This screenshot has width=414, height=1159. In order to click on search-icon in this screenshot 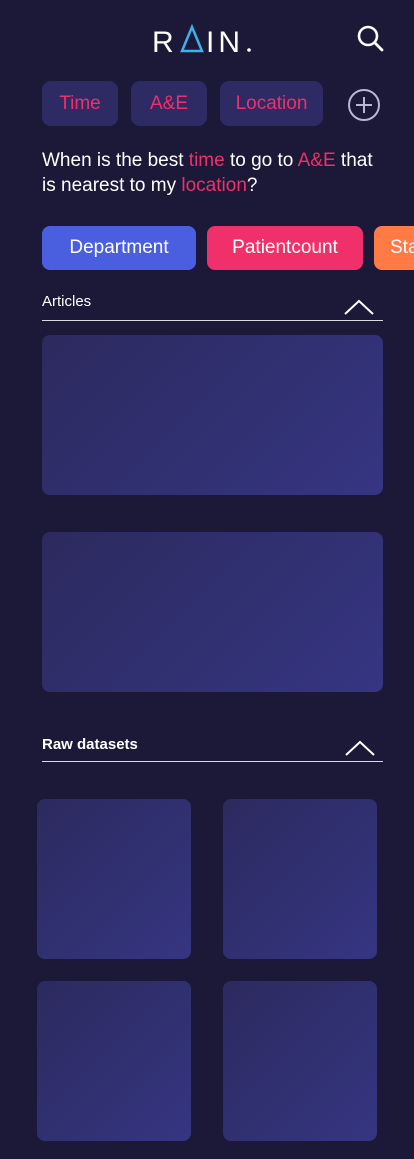, I will do `click(370, 38)`.